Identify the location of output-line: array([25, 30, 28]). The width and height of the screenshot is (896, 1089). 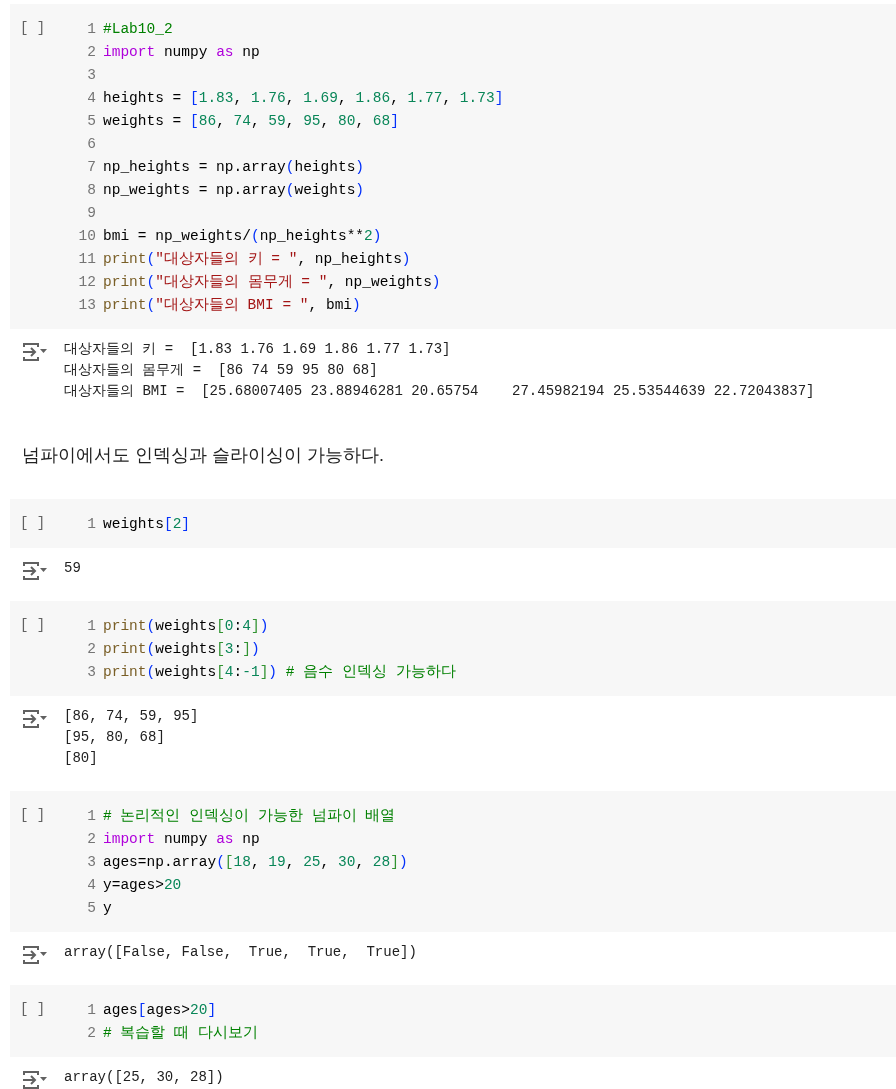
(144, 1077).